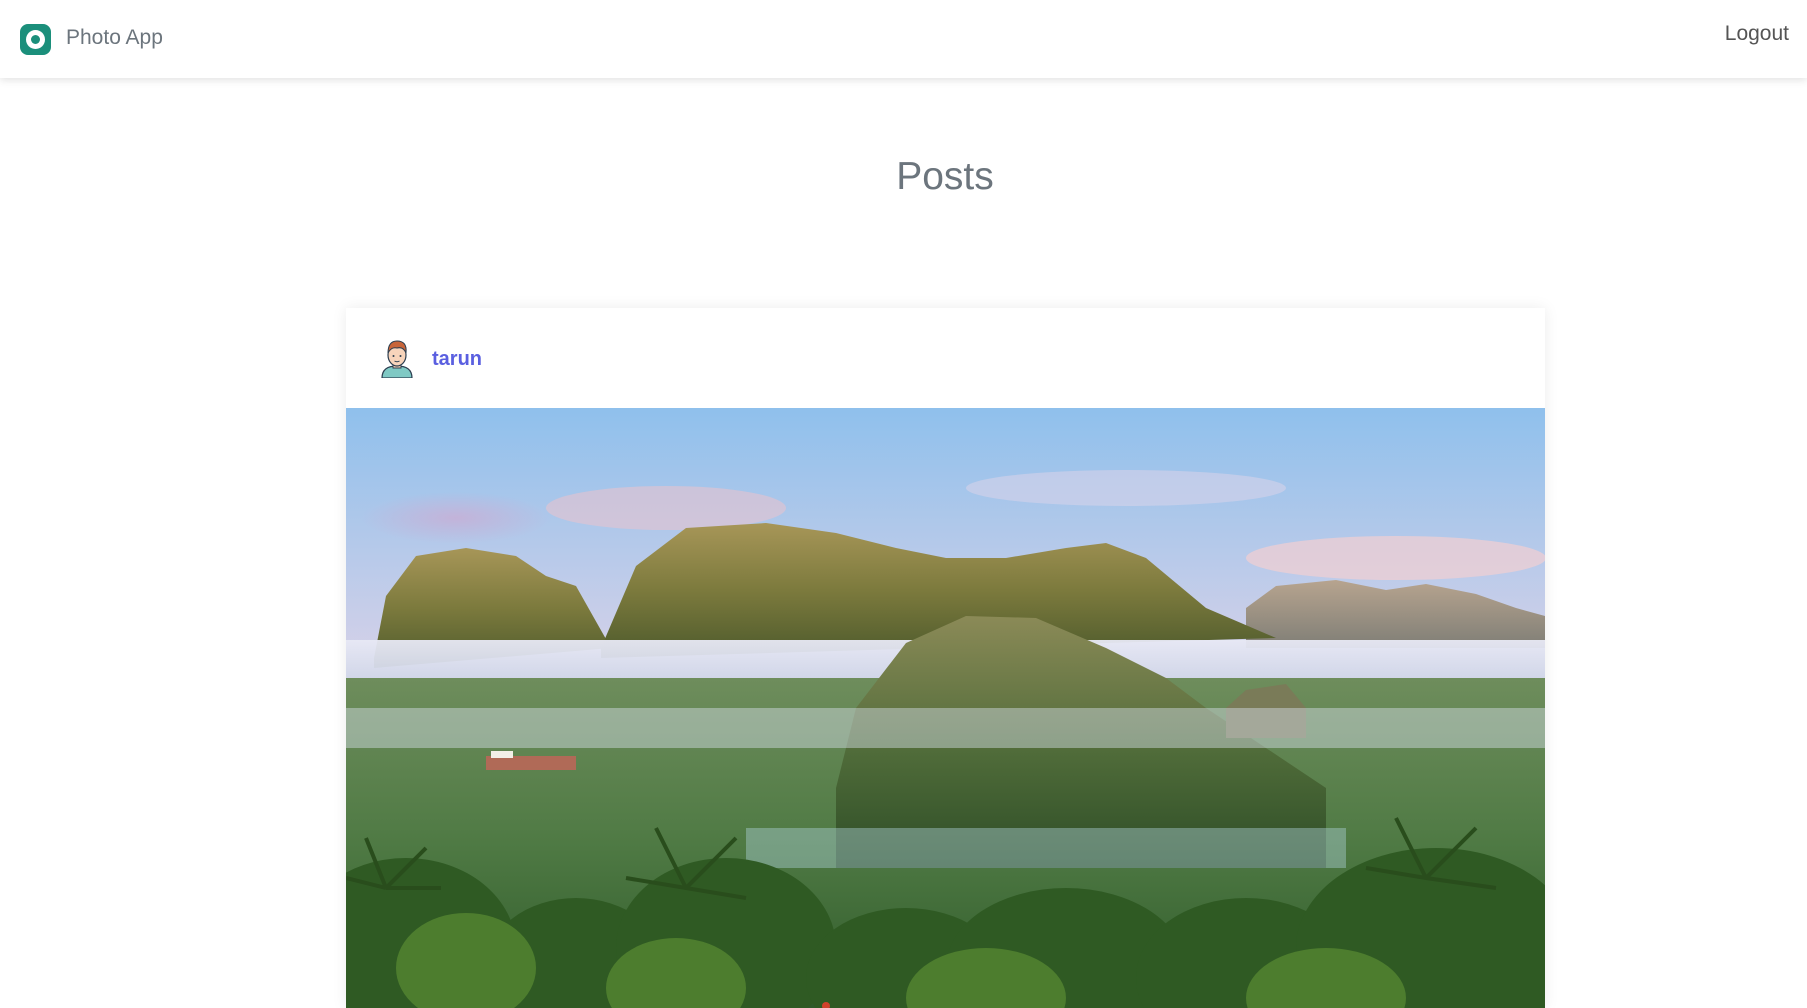 The height and width of the screenshot is (1008, 1807). What do you see at coordinates (945, 176) in the screenshot?
I see `page-title: Posts` at bounding box center [945, 176].